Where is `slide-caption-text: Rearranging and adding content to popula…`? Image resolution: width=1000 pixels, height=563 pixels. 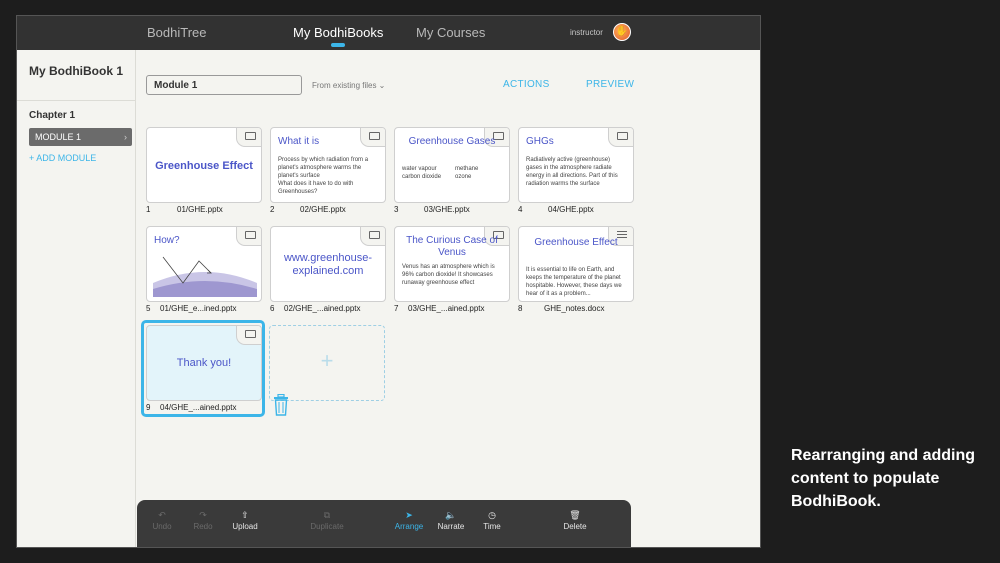
slide-caption-text: Rearranging and adding content to popula… is located at coordinates (883, 478).